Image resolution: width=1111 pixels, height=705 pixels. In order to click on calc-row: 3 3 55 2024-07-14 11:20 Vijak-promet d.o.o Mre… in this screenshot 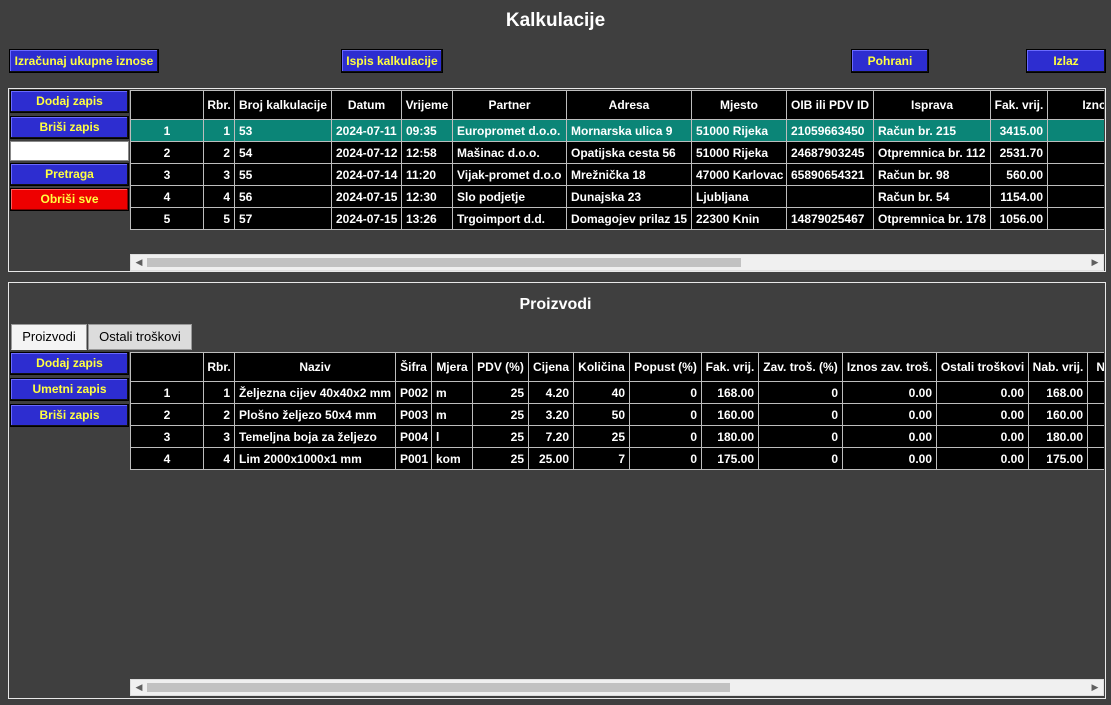, I will do `click(617, 174)`.